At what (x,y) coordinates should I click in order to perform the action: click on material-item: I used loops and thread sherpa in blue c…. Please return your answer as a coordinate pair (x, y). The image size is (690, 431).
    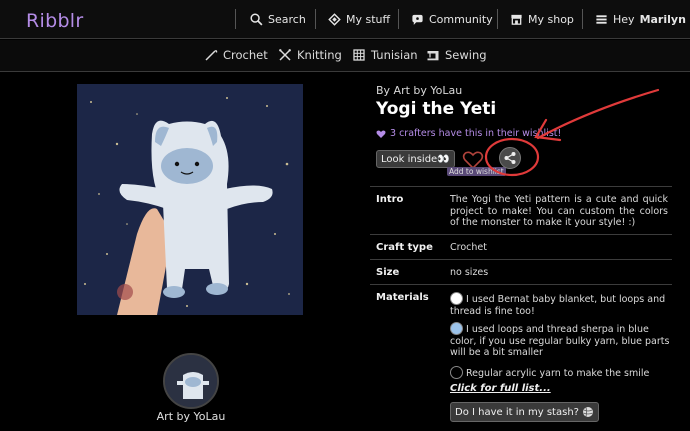
    Looking at the image, I should click on (560, 340).